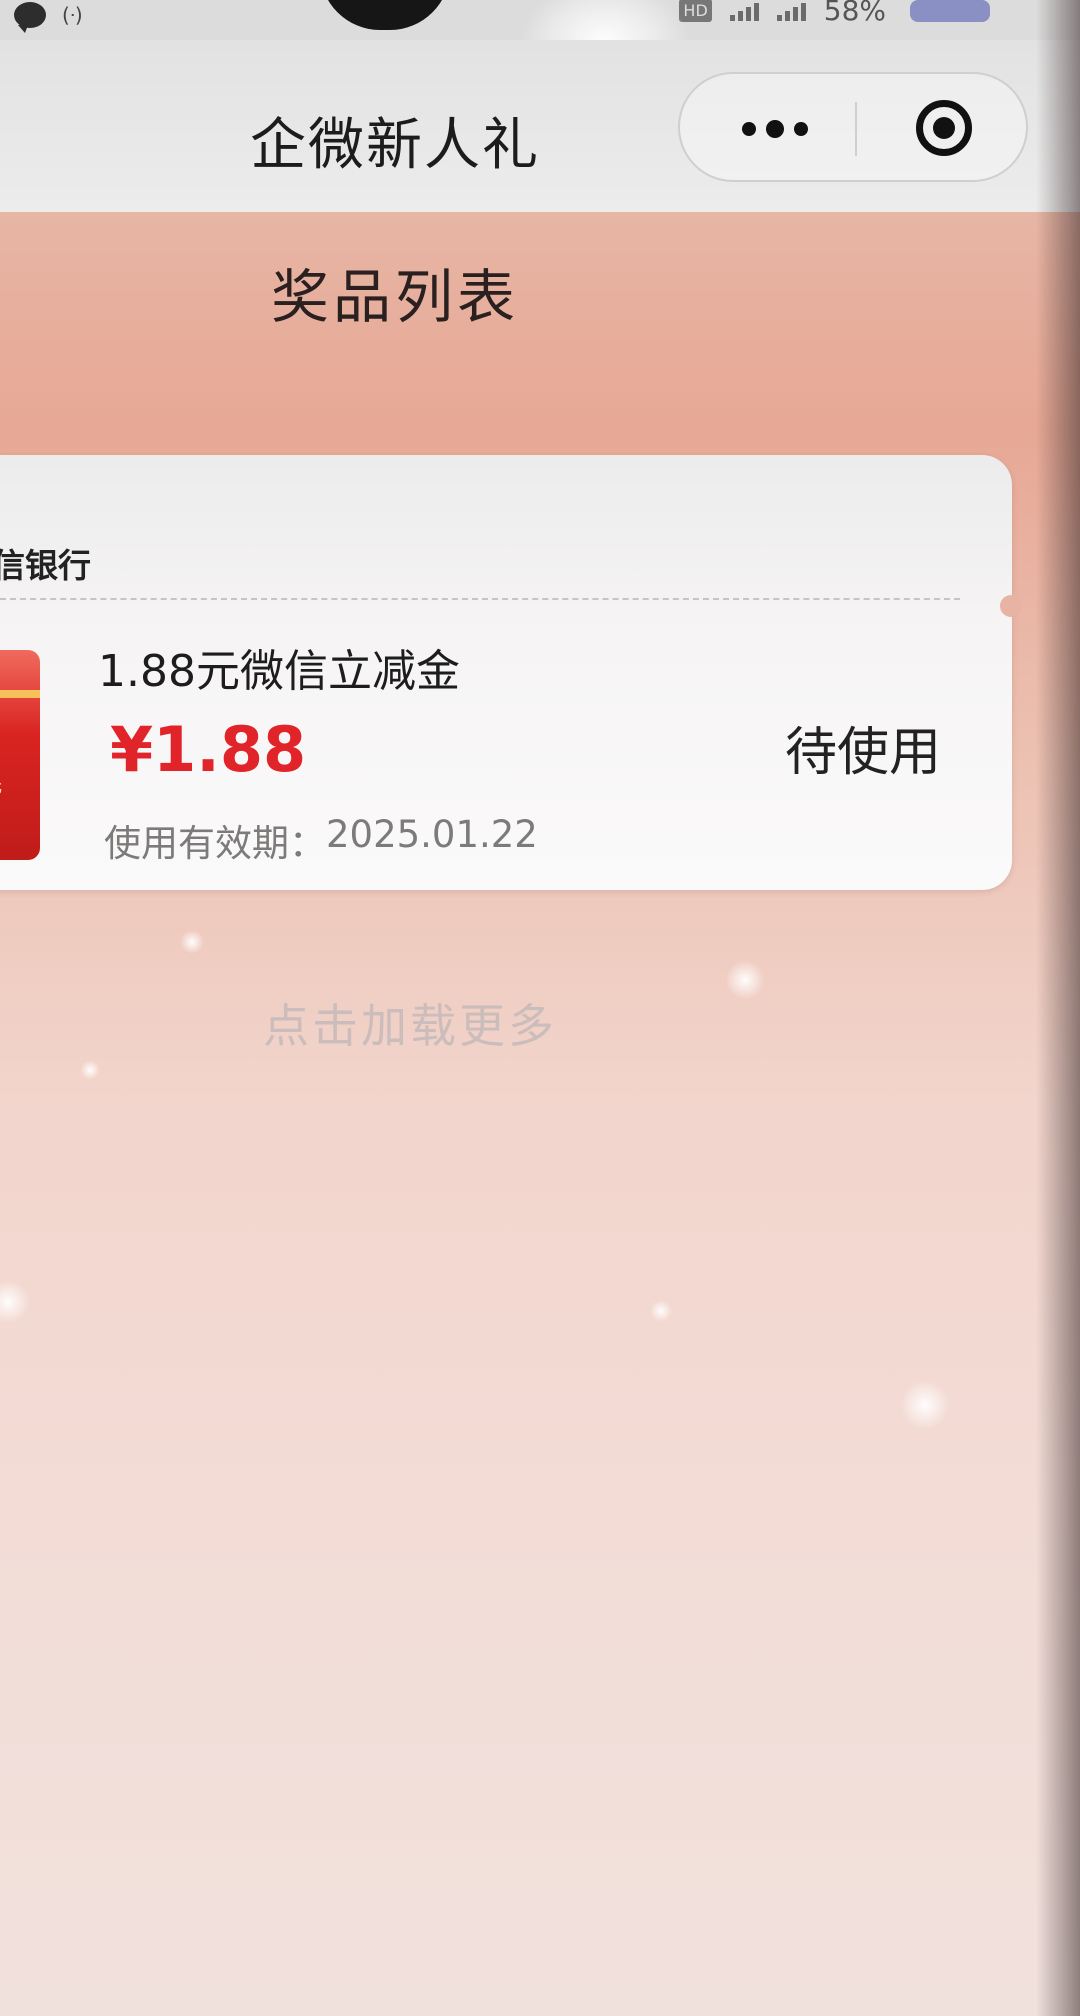 The height and width of the screenshot is (2016, 1080). What do you see at coordinates (856, 129) in the screenshot?
I see `capsule-divider` at bounding box center [856, 129].